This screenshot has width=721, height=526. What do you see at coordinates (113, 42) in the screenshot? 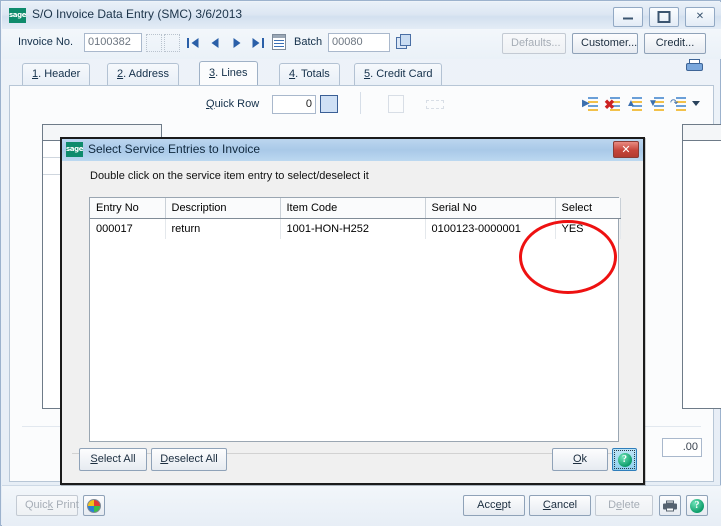
I see `invoice-no-input: 0100382` at bounding box center [113, 42].